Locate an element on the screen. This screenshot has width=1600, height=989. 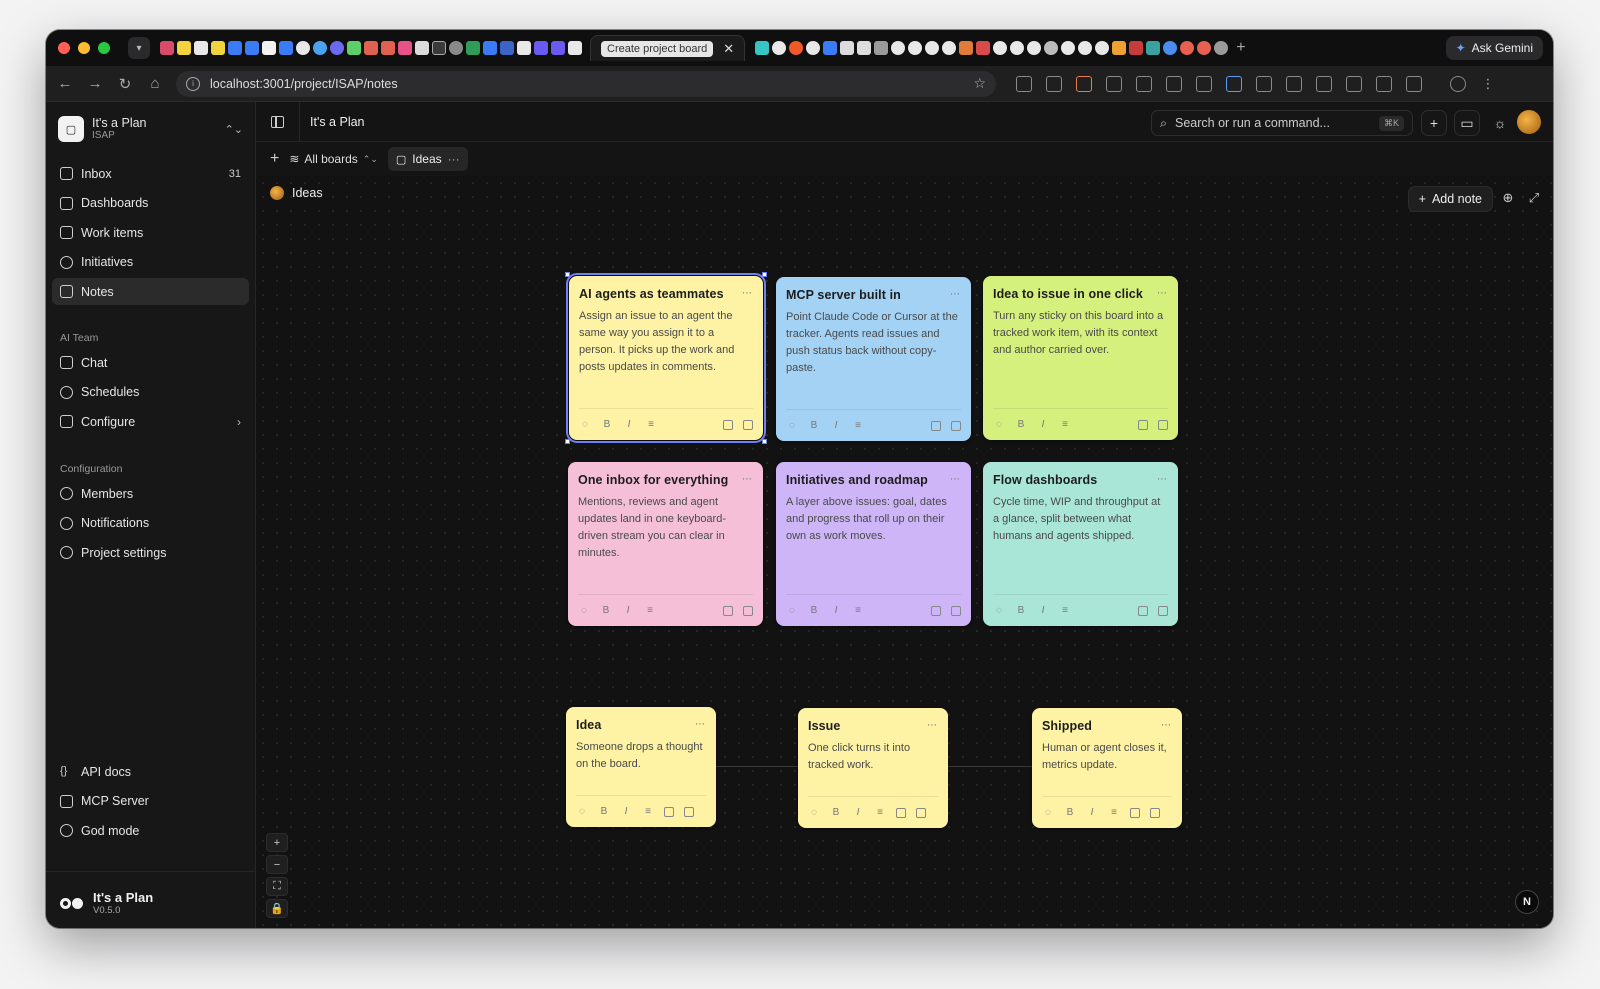
lock-icon: 🔒 is located at coordinates (277, 908).